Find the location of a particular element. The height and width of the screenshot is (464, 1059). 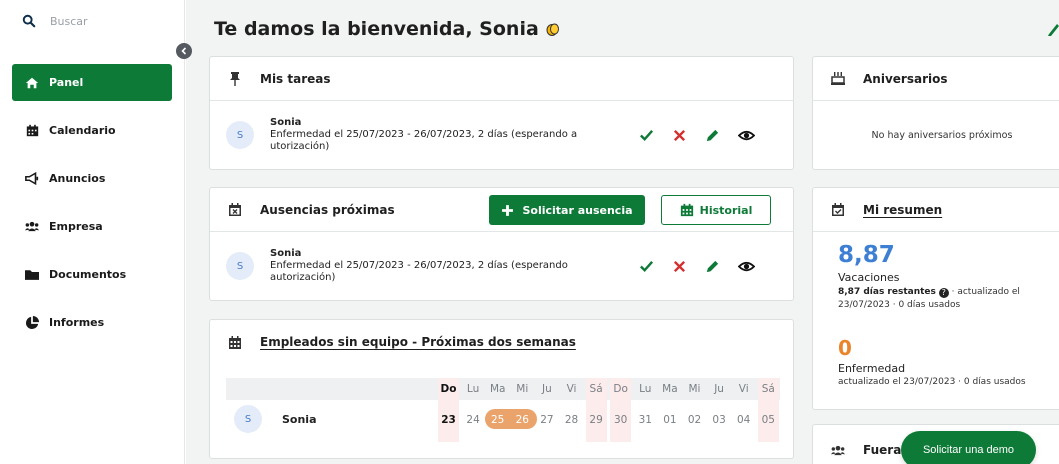

summary-card-header: Mi resumen is located at coordinates (936, 210).